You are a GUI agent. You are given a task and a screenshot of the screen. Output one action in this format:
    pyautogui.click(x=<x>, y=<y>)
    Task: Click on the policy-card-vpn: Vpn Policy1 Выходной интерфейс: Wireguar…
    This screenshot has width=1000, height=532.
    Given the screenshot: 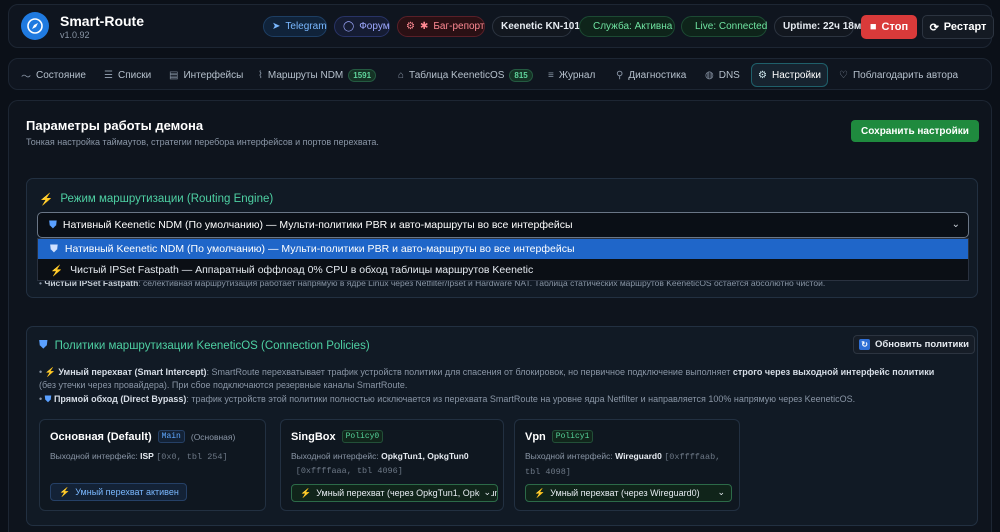 What is the action you would take?
    pyautogui.click(x=627, y=465)
    